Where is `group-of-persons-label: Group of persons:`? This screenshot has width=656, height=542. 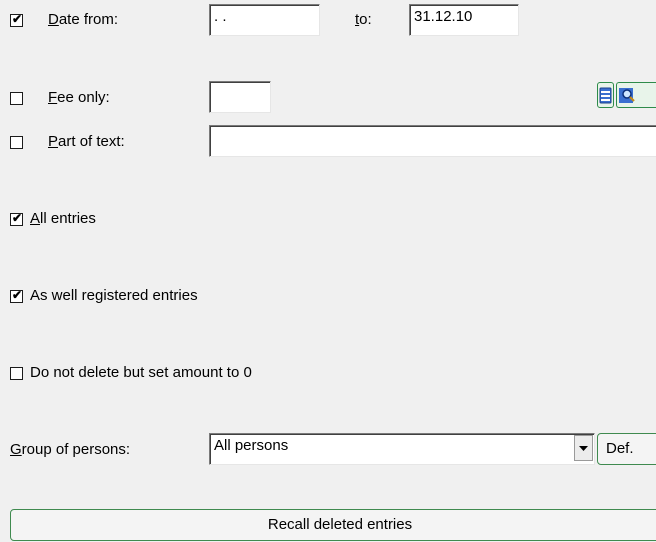 group-of-persons-label: Group of persons: is located at coordinates (70, 449).